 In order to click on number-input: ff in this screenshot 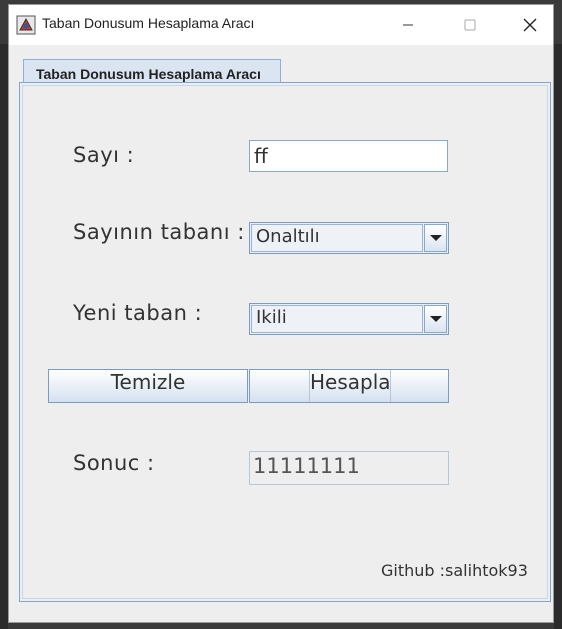, I will do `click(348, 156)`.